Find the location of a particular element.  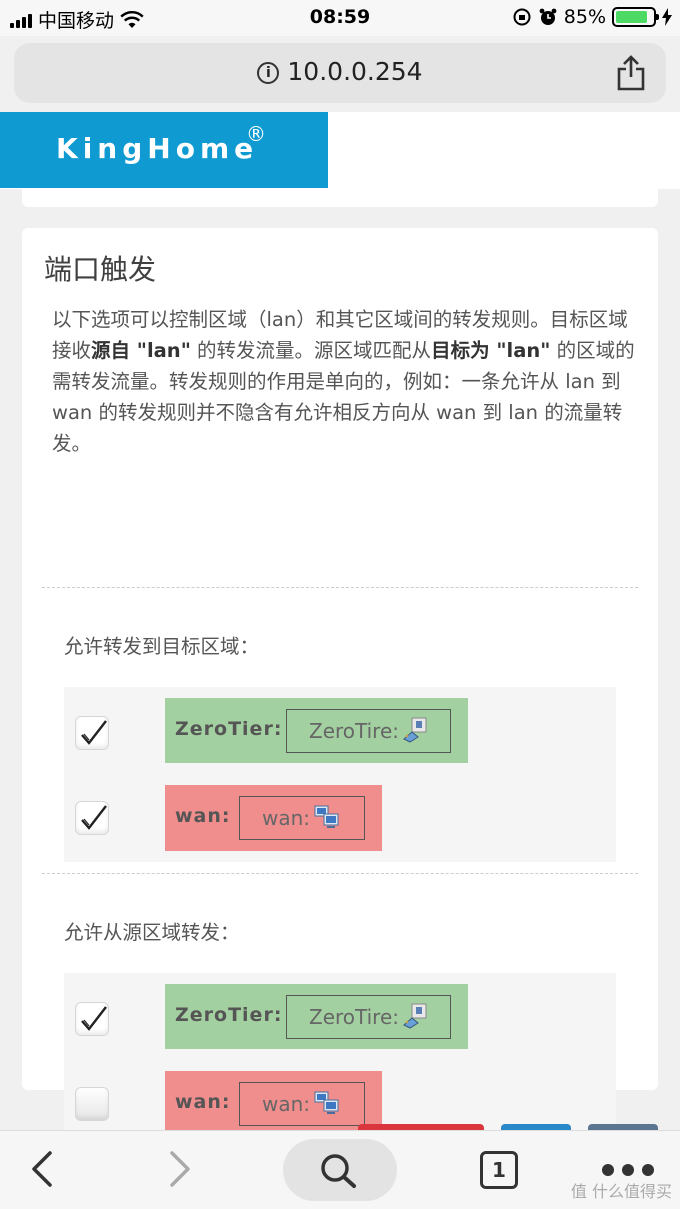

share-icon is located at coordinates (631, 73).